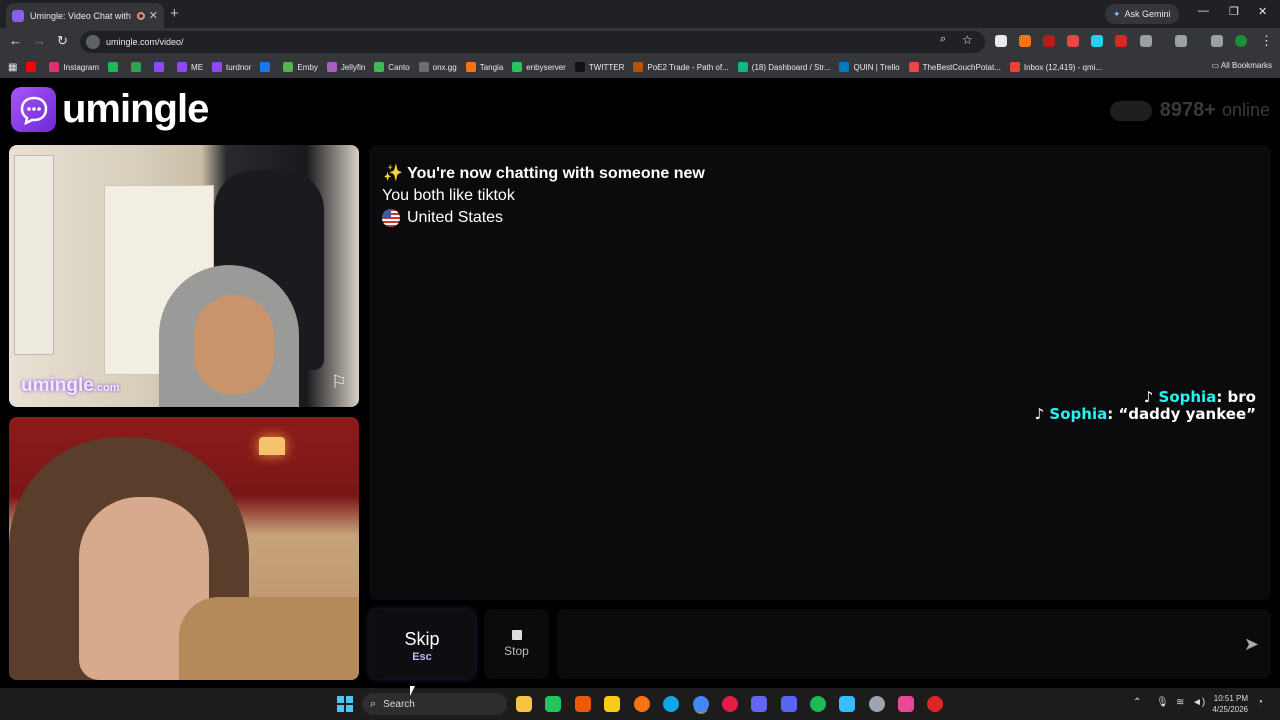 Image resolution: width=1280 pixels, height=720 pixels. What do you see at coordinates (153, 15) in the screenshot?
I see `close-tab-icon: ✕` at bounding box center [153, 15].